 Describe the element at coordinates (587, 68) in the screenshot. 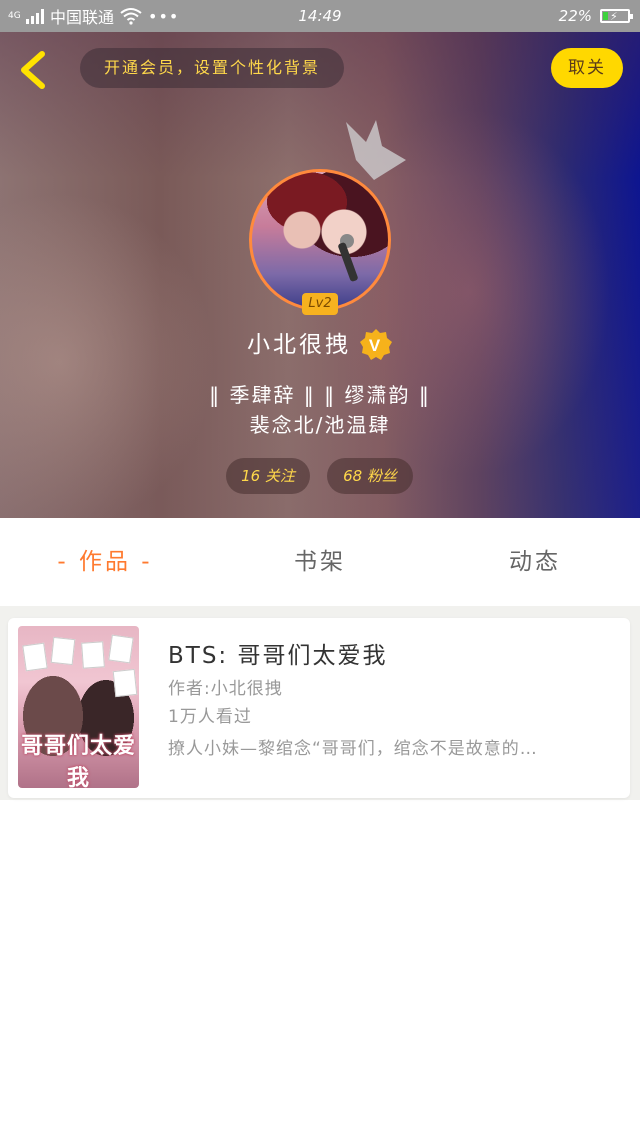

I see `unfollow-button: 取关` at that location.